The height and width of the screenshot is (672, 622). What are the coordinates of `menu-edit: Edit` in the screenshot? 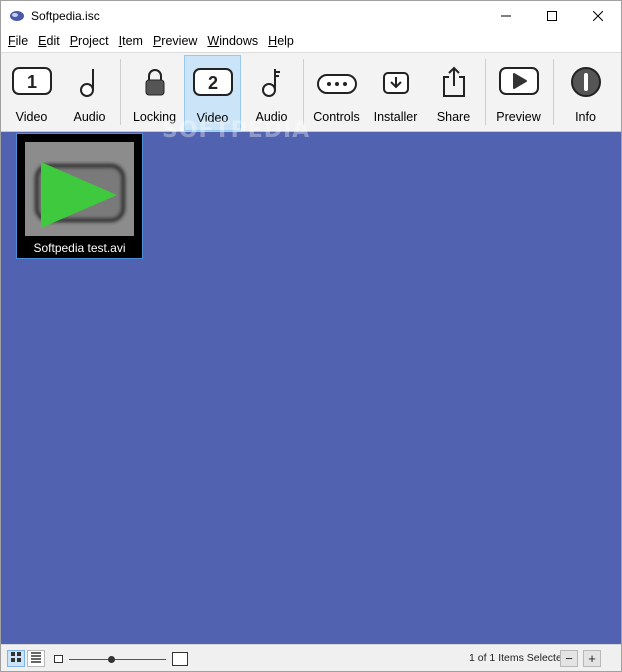 It's located at (49, 41).